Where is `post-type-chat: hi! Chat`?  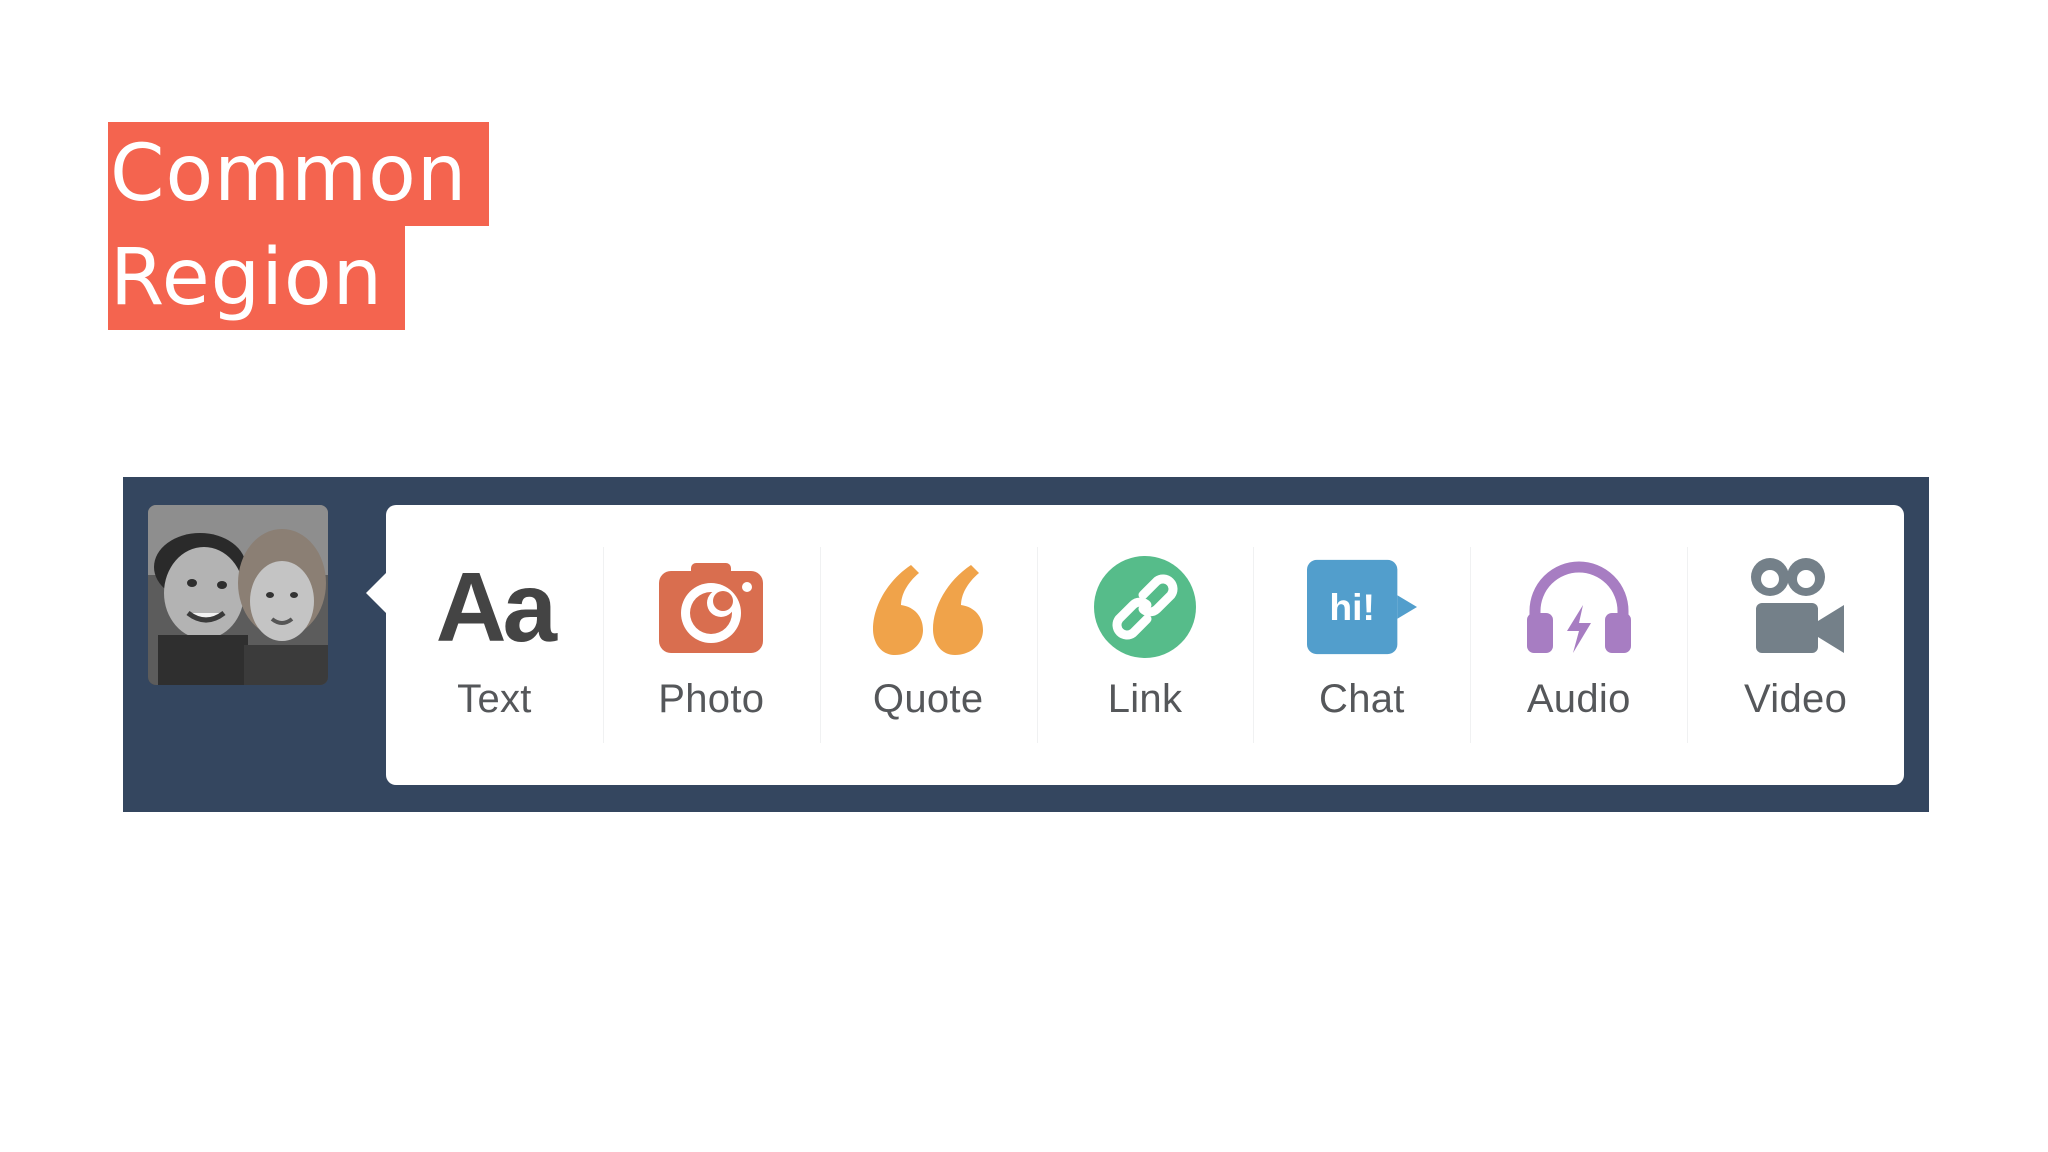
post-type-chat: hi! Chat is located at coordinates (1361, 645).